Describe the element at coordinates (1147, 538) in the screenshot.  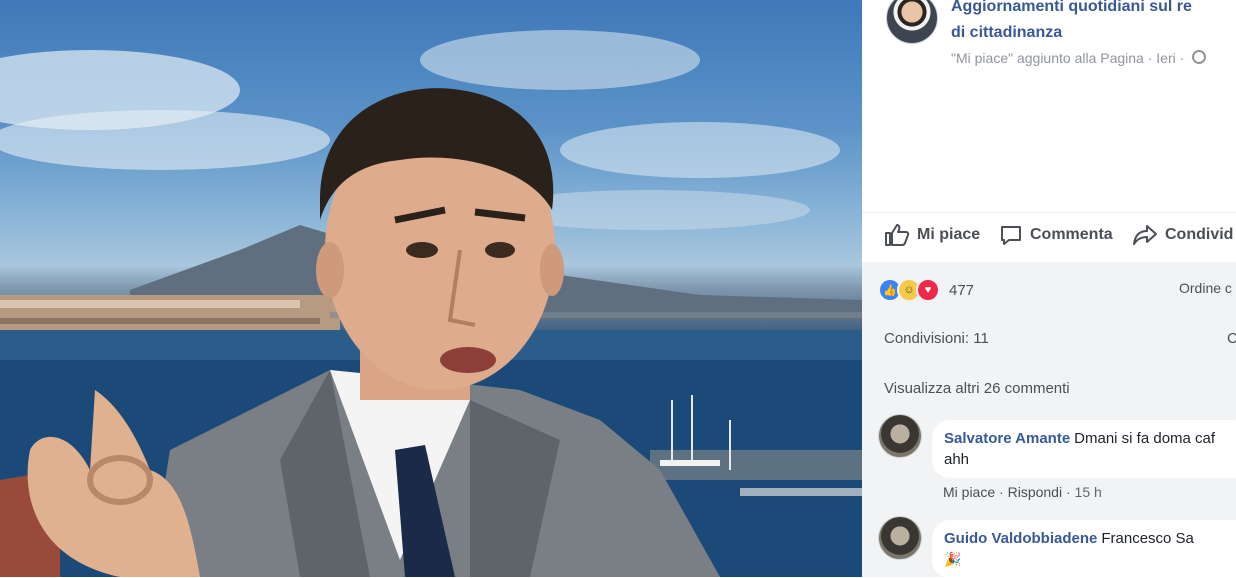
I see `comment-text: Francesco Sa` at that location.